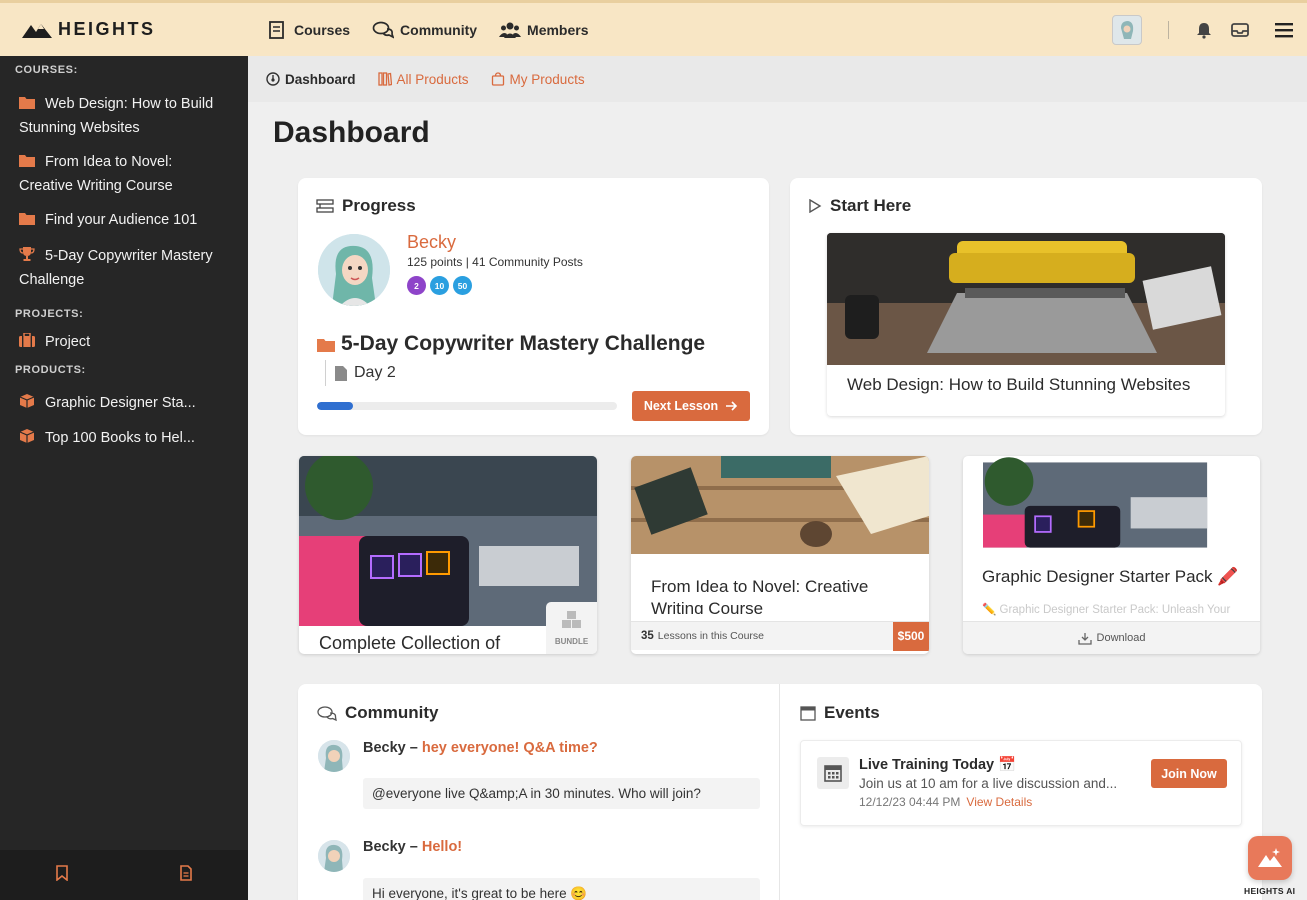  What do you see at coordinates (1204, 30) in the screenshot?
I see `notifications-bell-icon` at bounding box center [1204, 30].